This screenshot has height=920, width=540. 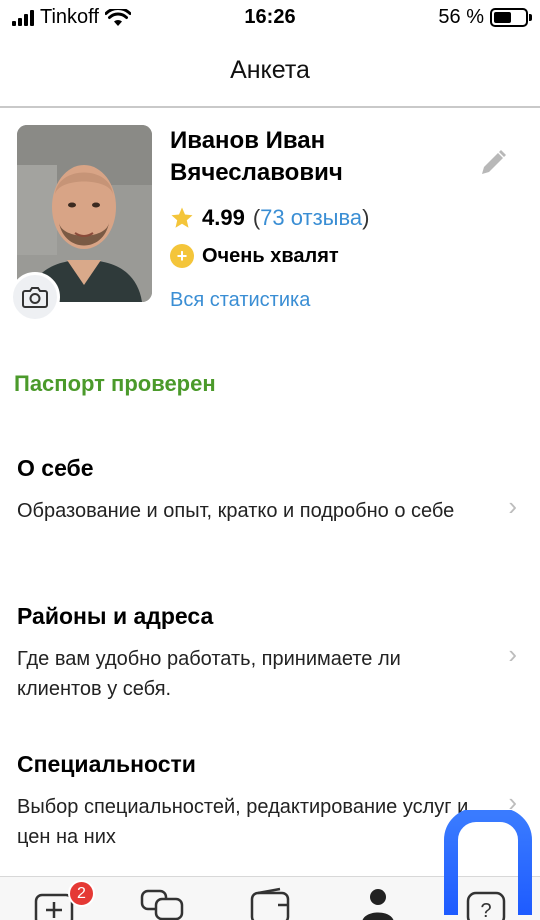 What do you see at coordinates (223, 217) in the screenshot?
I see `rating-value: 4.99` at bounding box center [223, 217].